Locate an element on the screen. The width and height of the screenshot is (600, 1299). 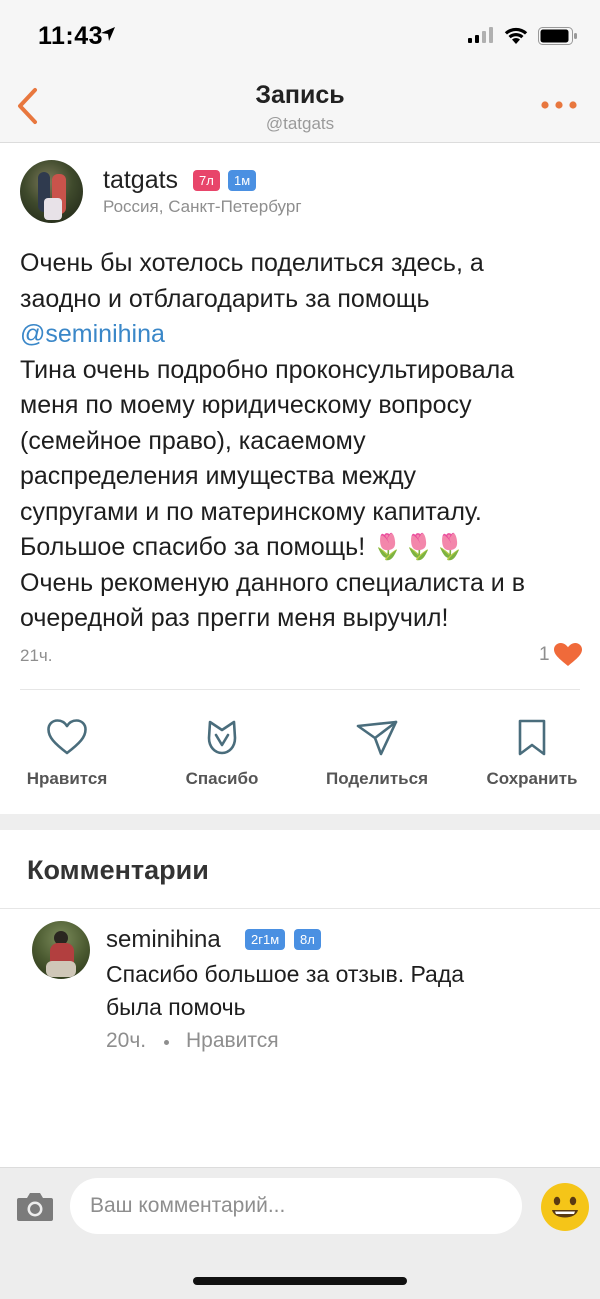
comments-heading: Комментарии is located at coordinates (118, 870).